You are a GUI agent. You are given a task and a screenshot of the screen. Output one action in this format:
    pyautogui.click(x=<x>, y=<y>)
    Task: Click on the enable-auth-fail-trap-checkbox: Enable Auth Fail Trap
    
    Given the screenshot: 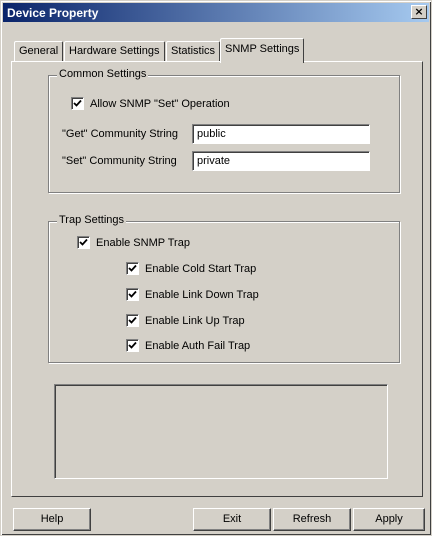 What is the action you would take?
    pyautogui.click(x=188, y=345)
    